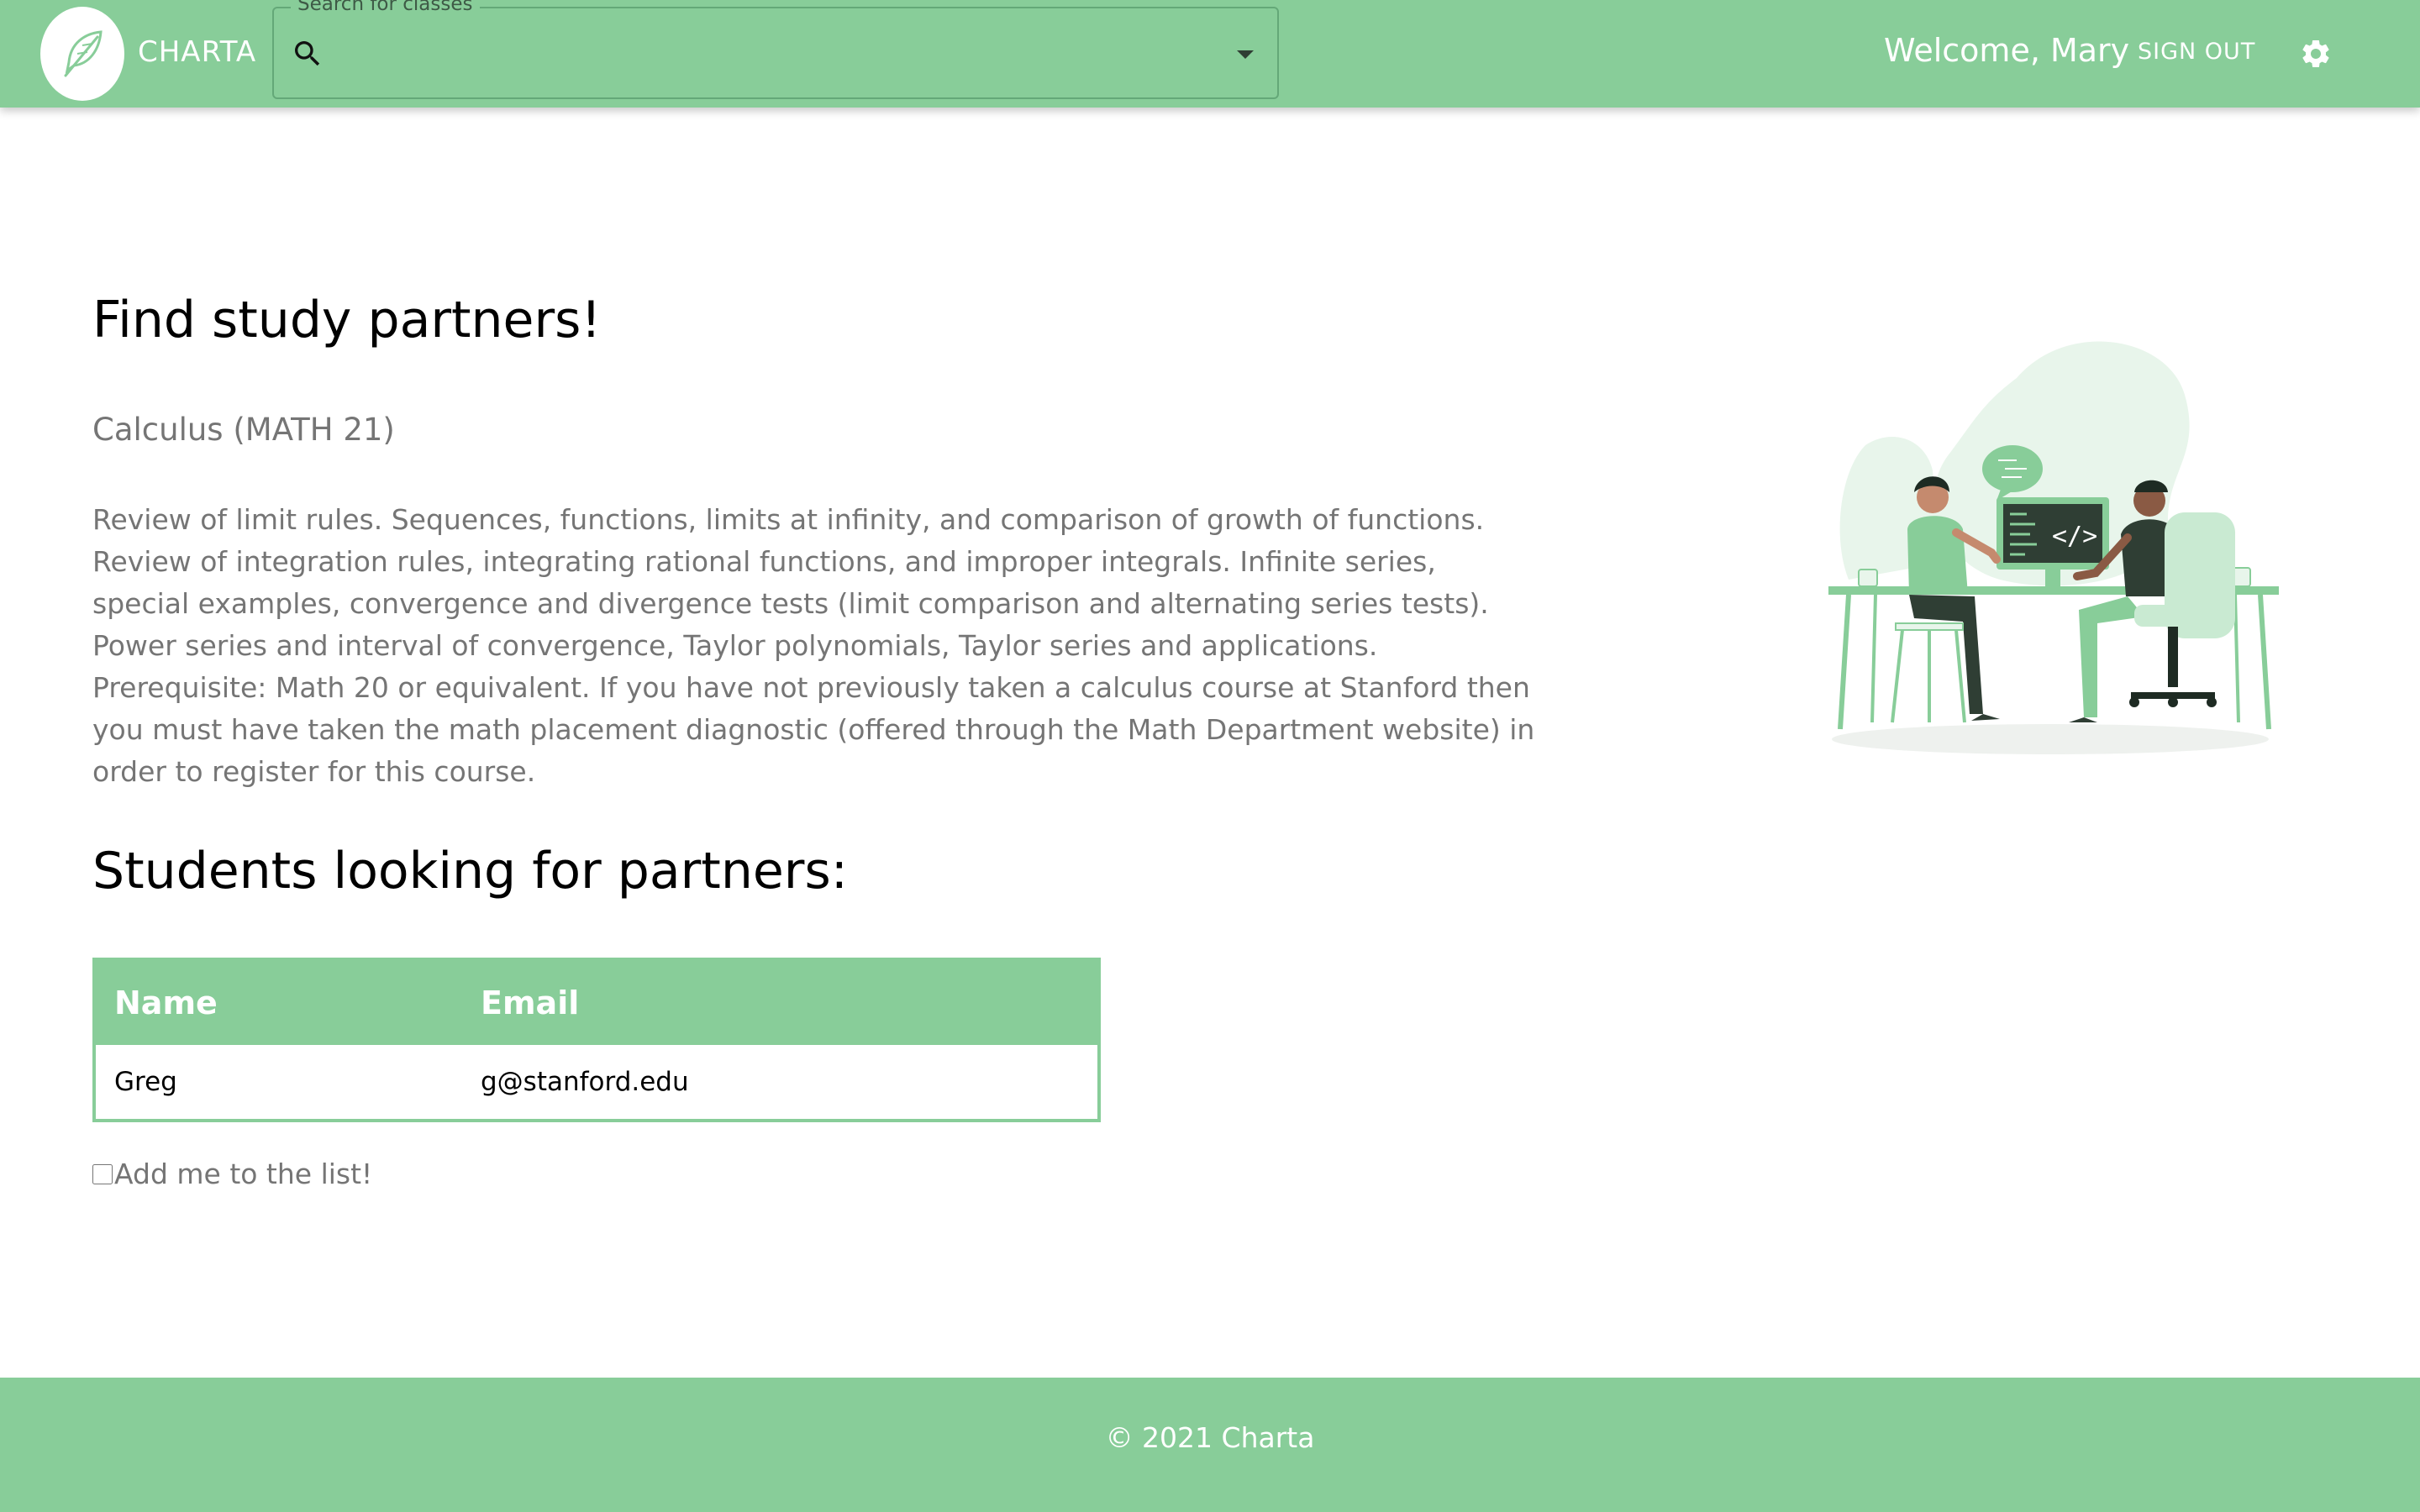 The image size is (2420, 1512). Describe the element at coordinates (102, 1173) in the screenshot. I see `add-me-checkbox` at that location.